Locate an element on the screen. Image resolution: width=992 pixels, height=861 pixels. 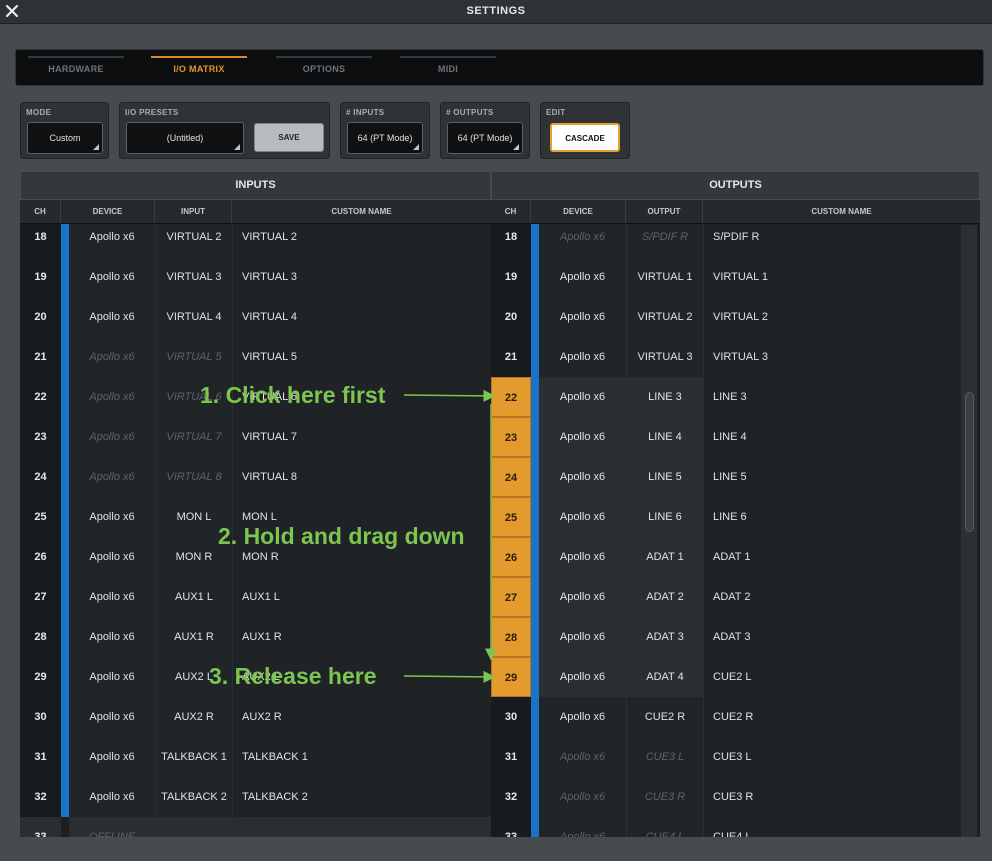
annotation-arrows is located at coordinates (450, 536).